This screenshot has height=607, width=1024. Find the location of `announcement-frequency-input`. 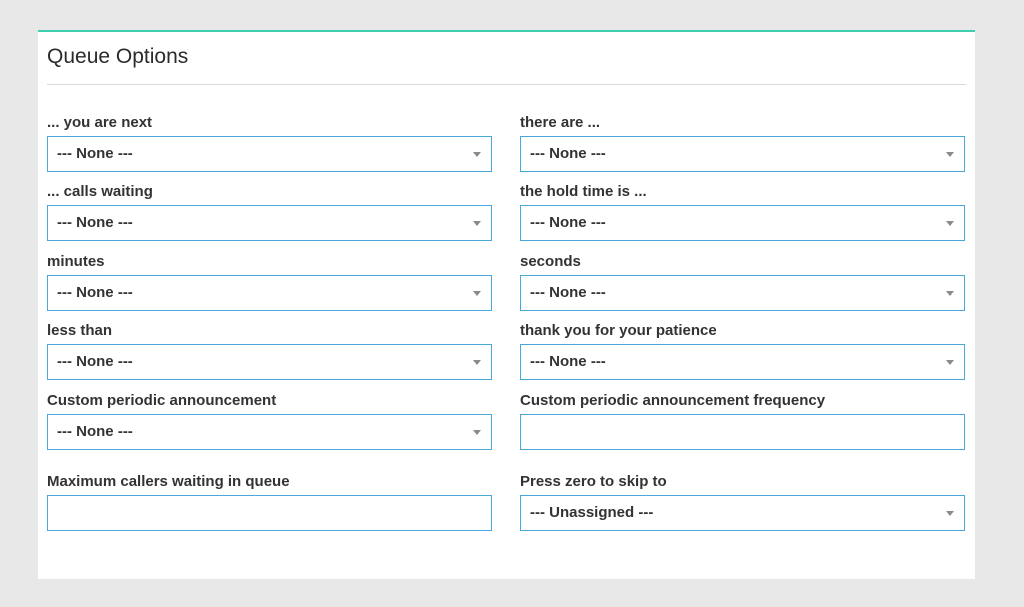

announcement-frequency-input is located at coordinates (742, 432).